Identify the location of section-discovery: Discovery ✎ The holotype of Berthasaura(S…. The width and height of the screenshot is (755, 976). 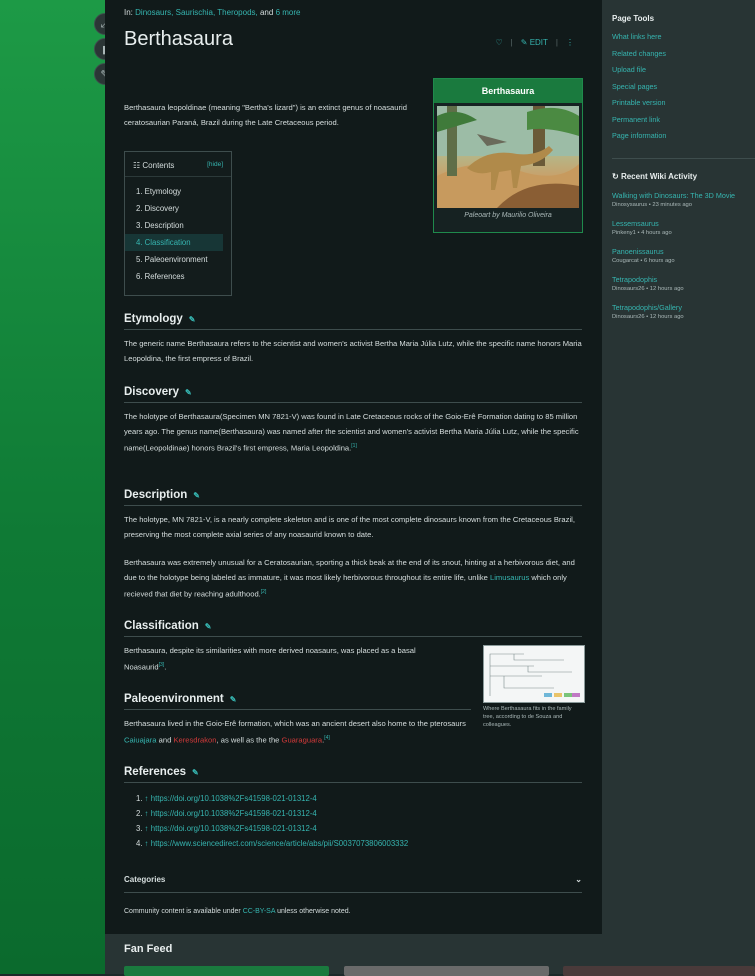
(353, 419).